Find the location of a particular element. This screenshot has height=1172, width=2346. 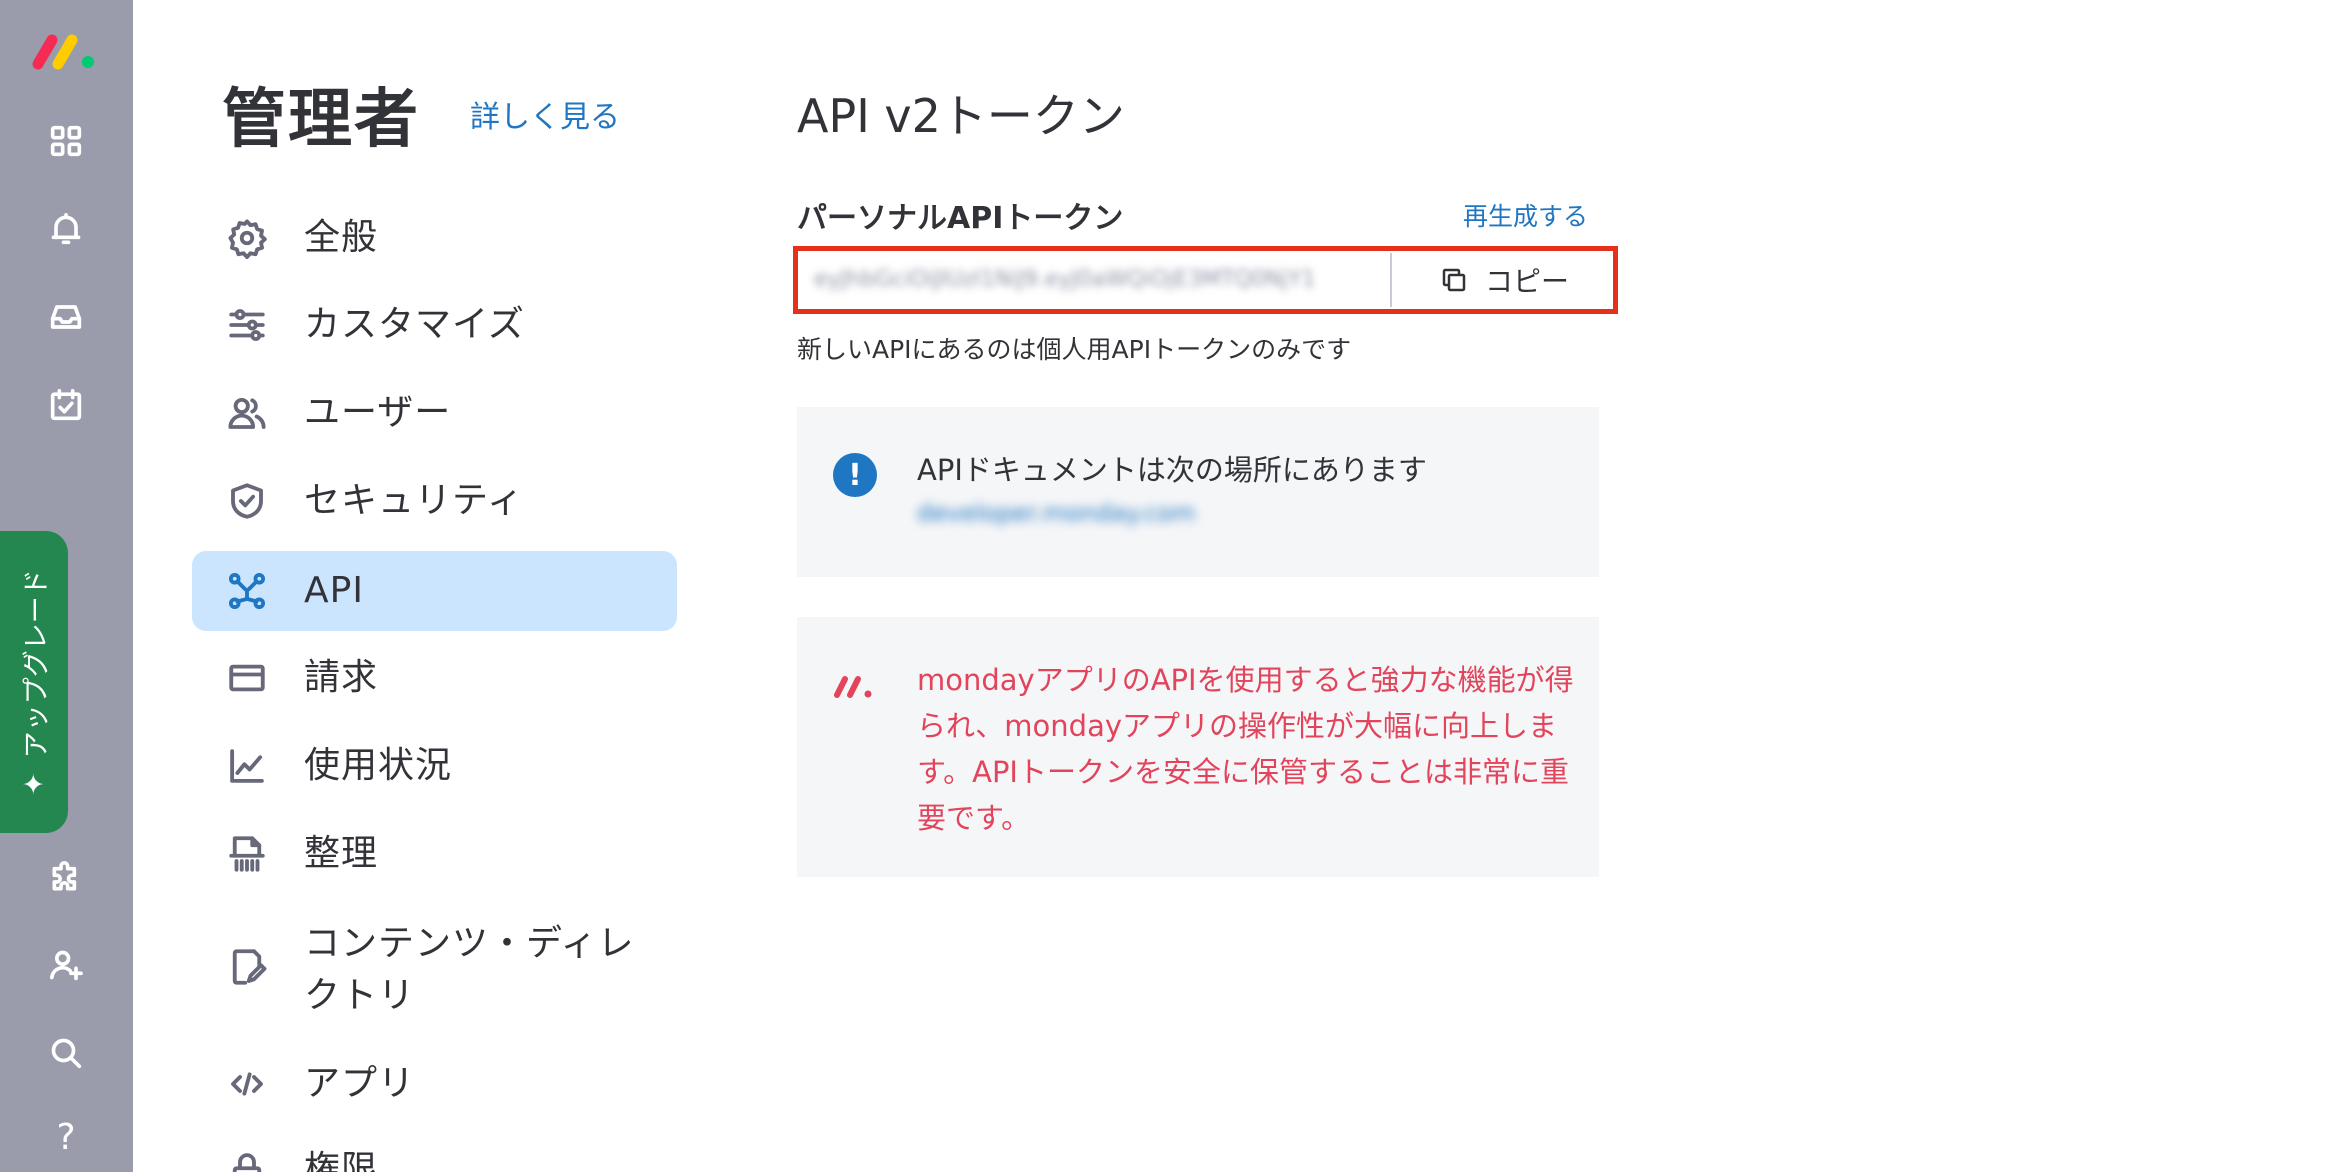

nav-item-users: ユーザー is located at coordinates (434, 413).